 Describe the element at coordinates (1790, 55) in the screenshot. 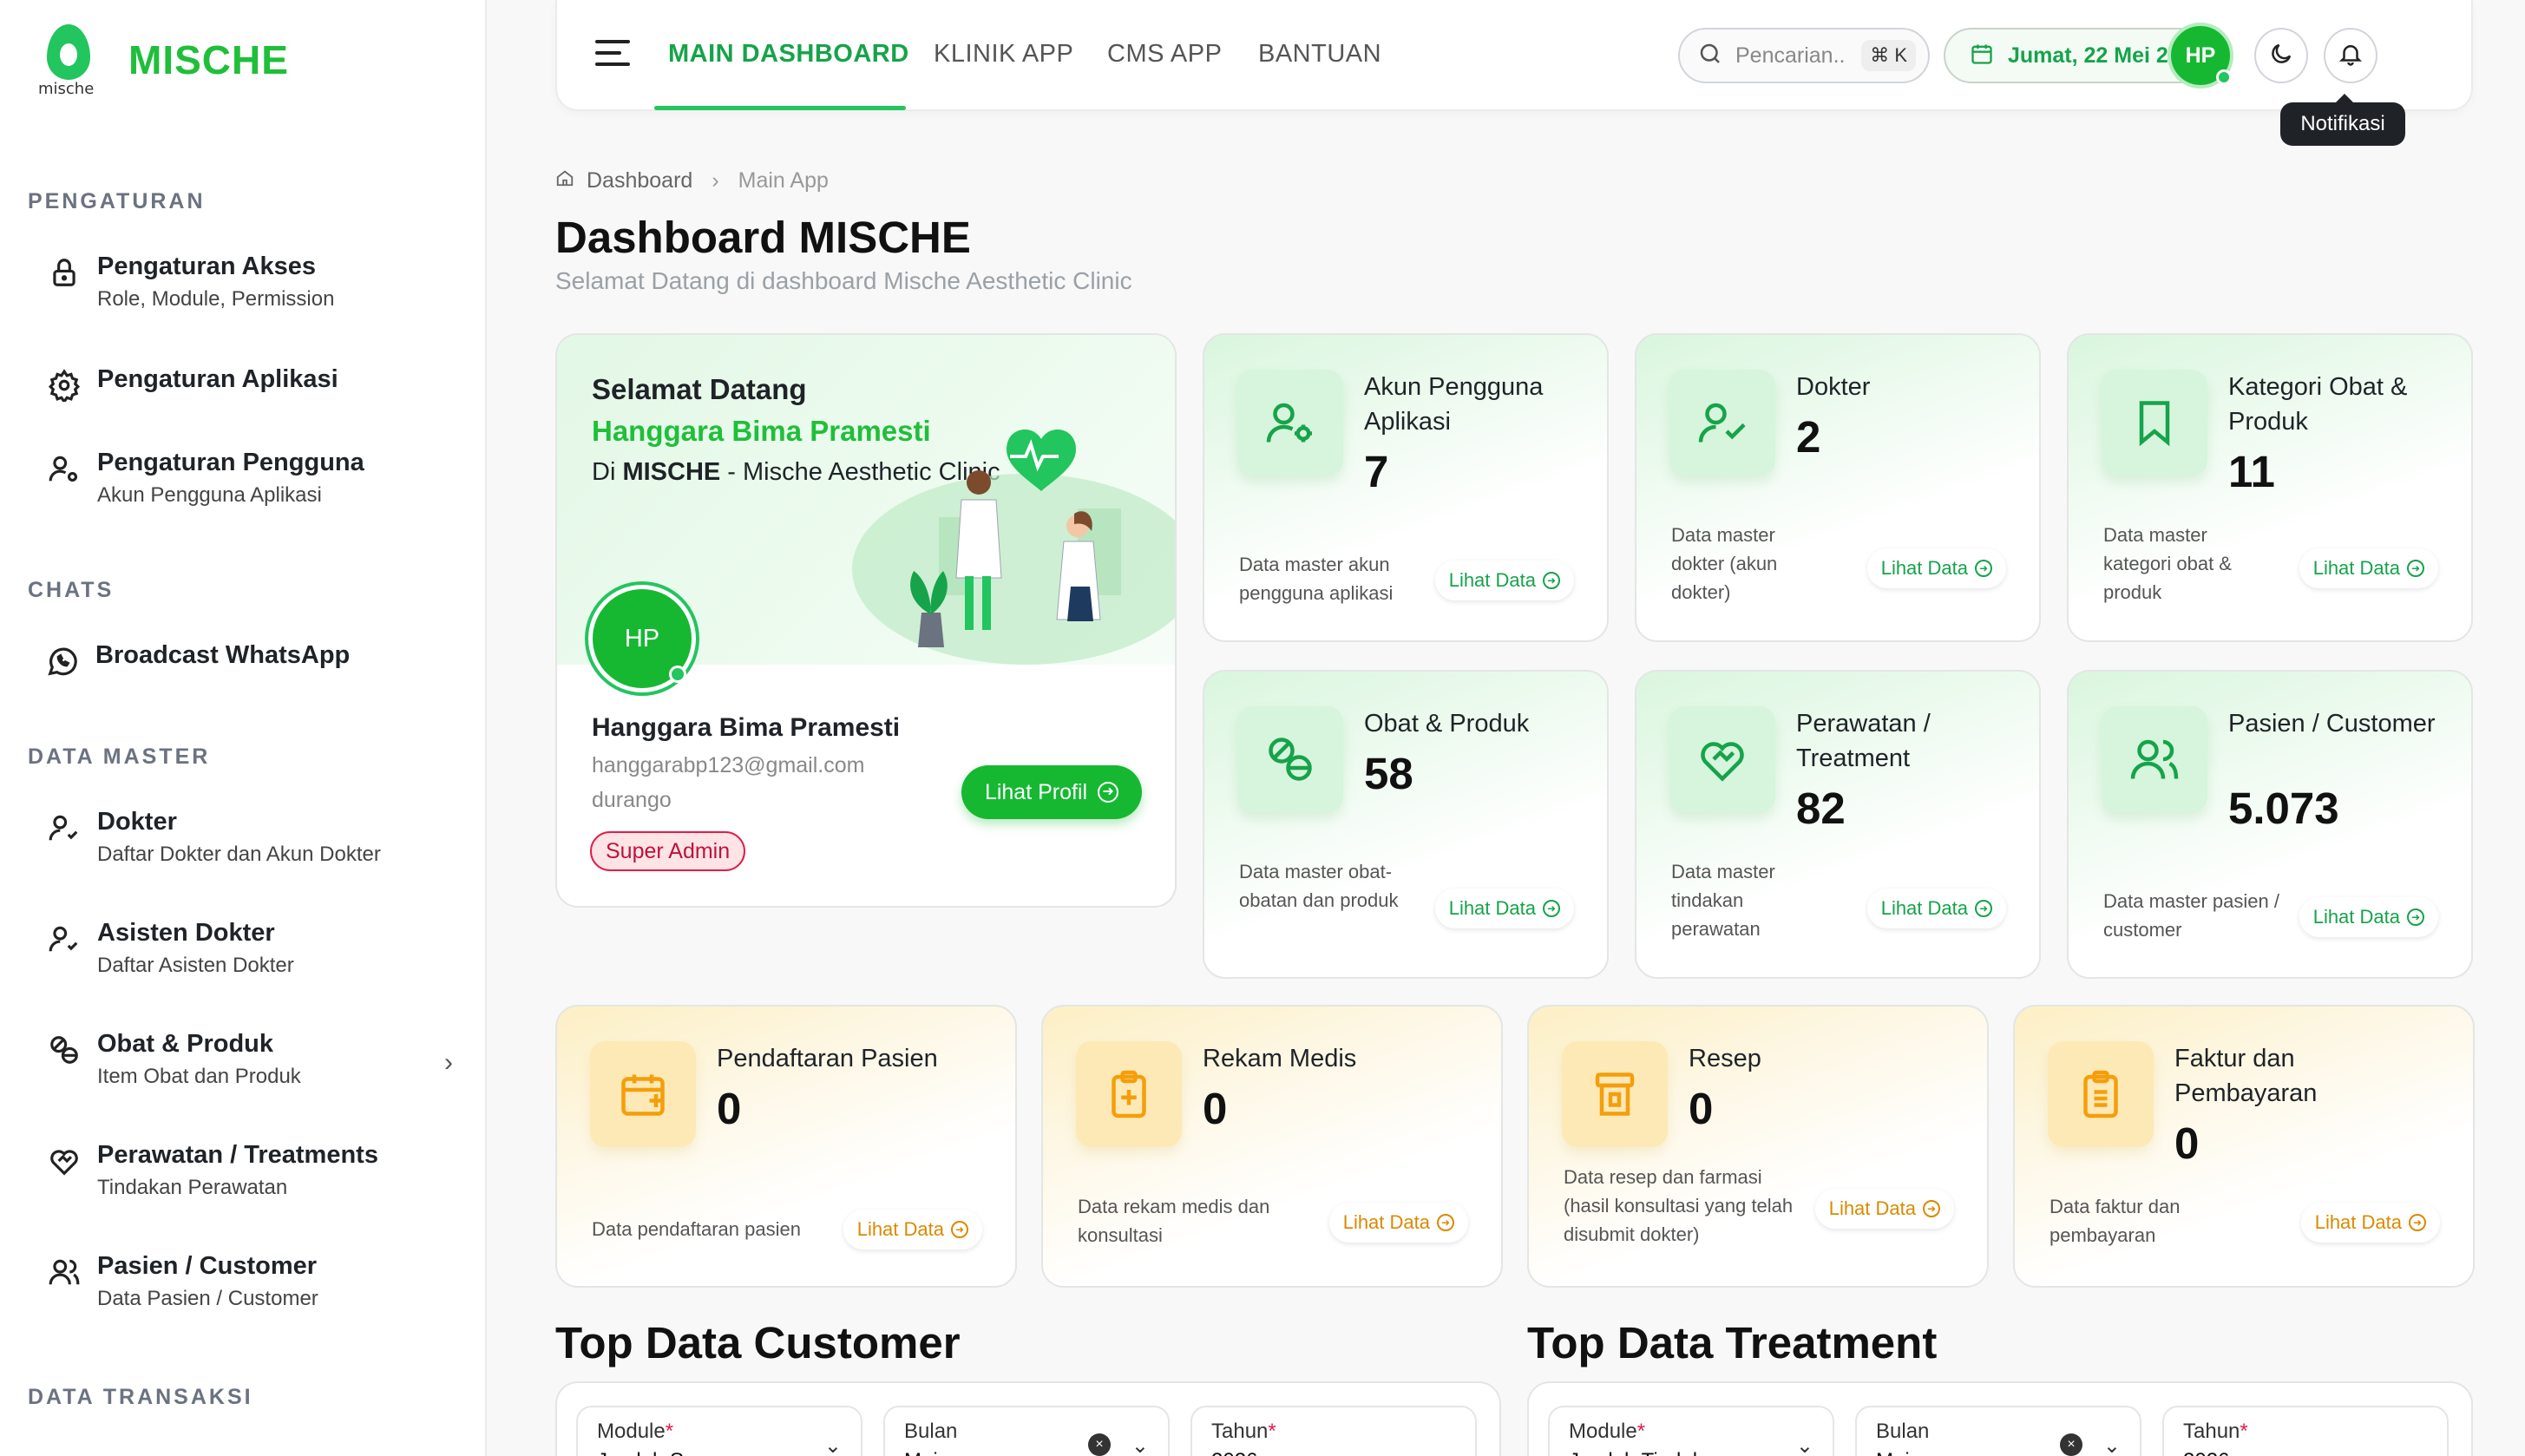

I see `search-placeholder: Pencarian..` at that location.